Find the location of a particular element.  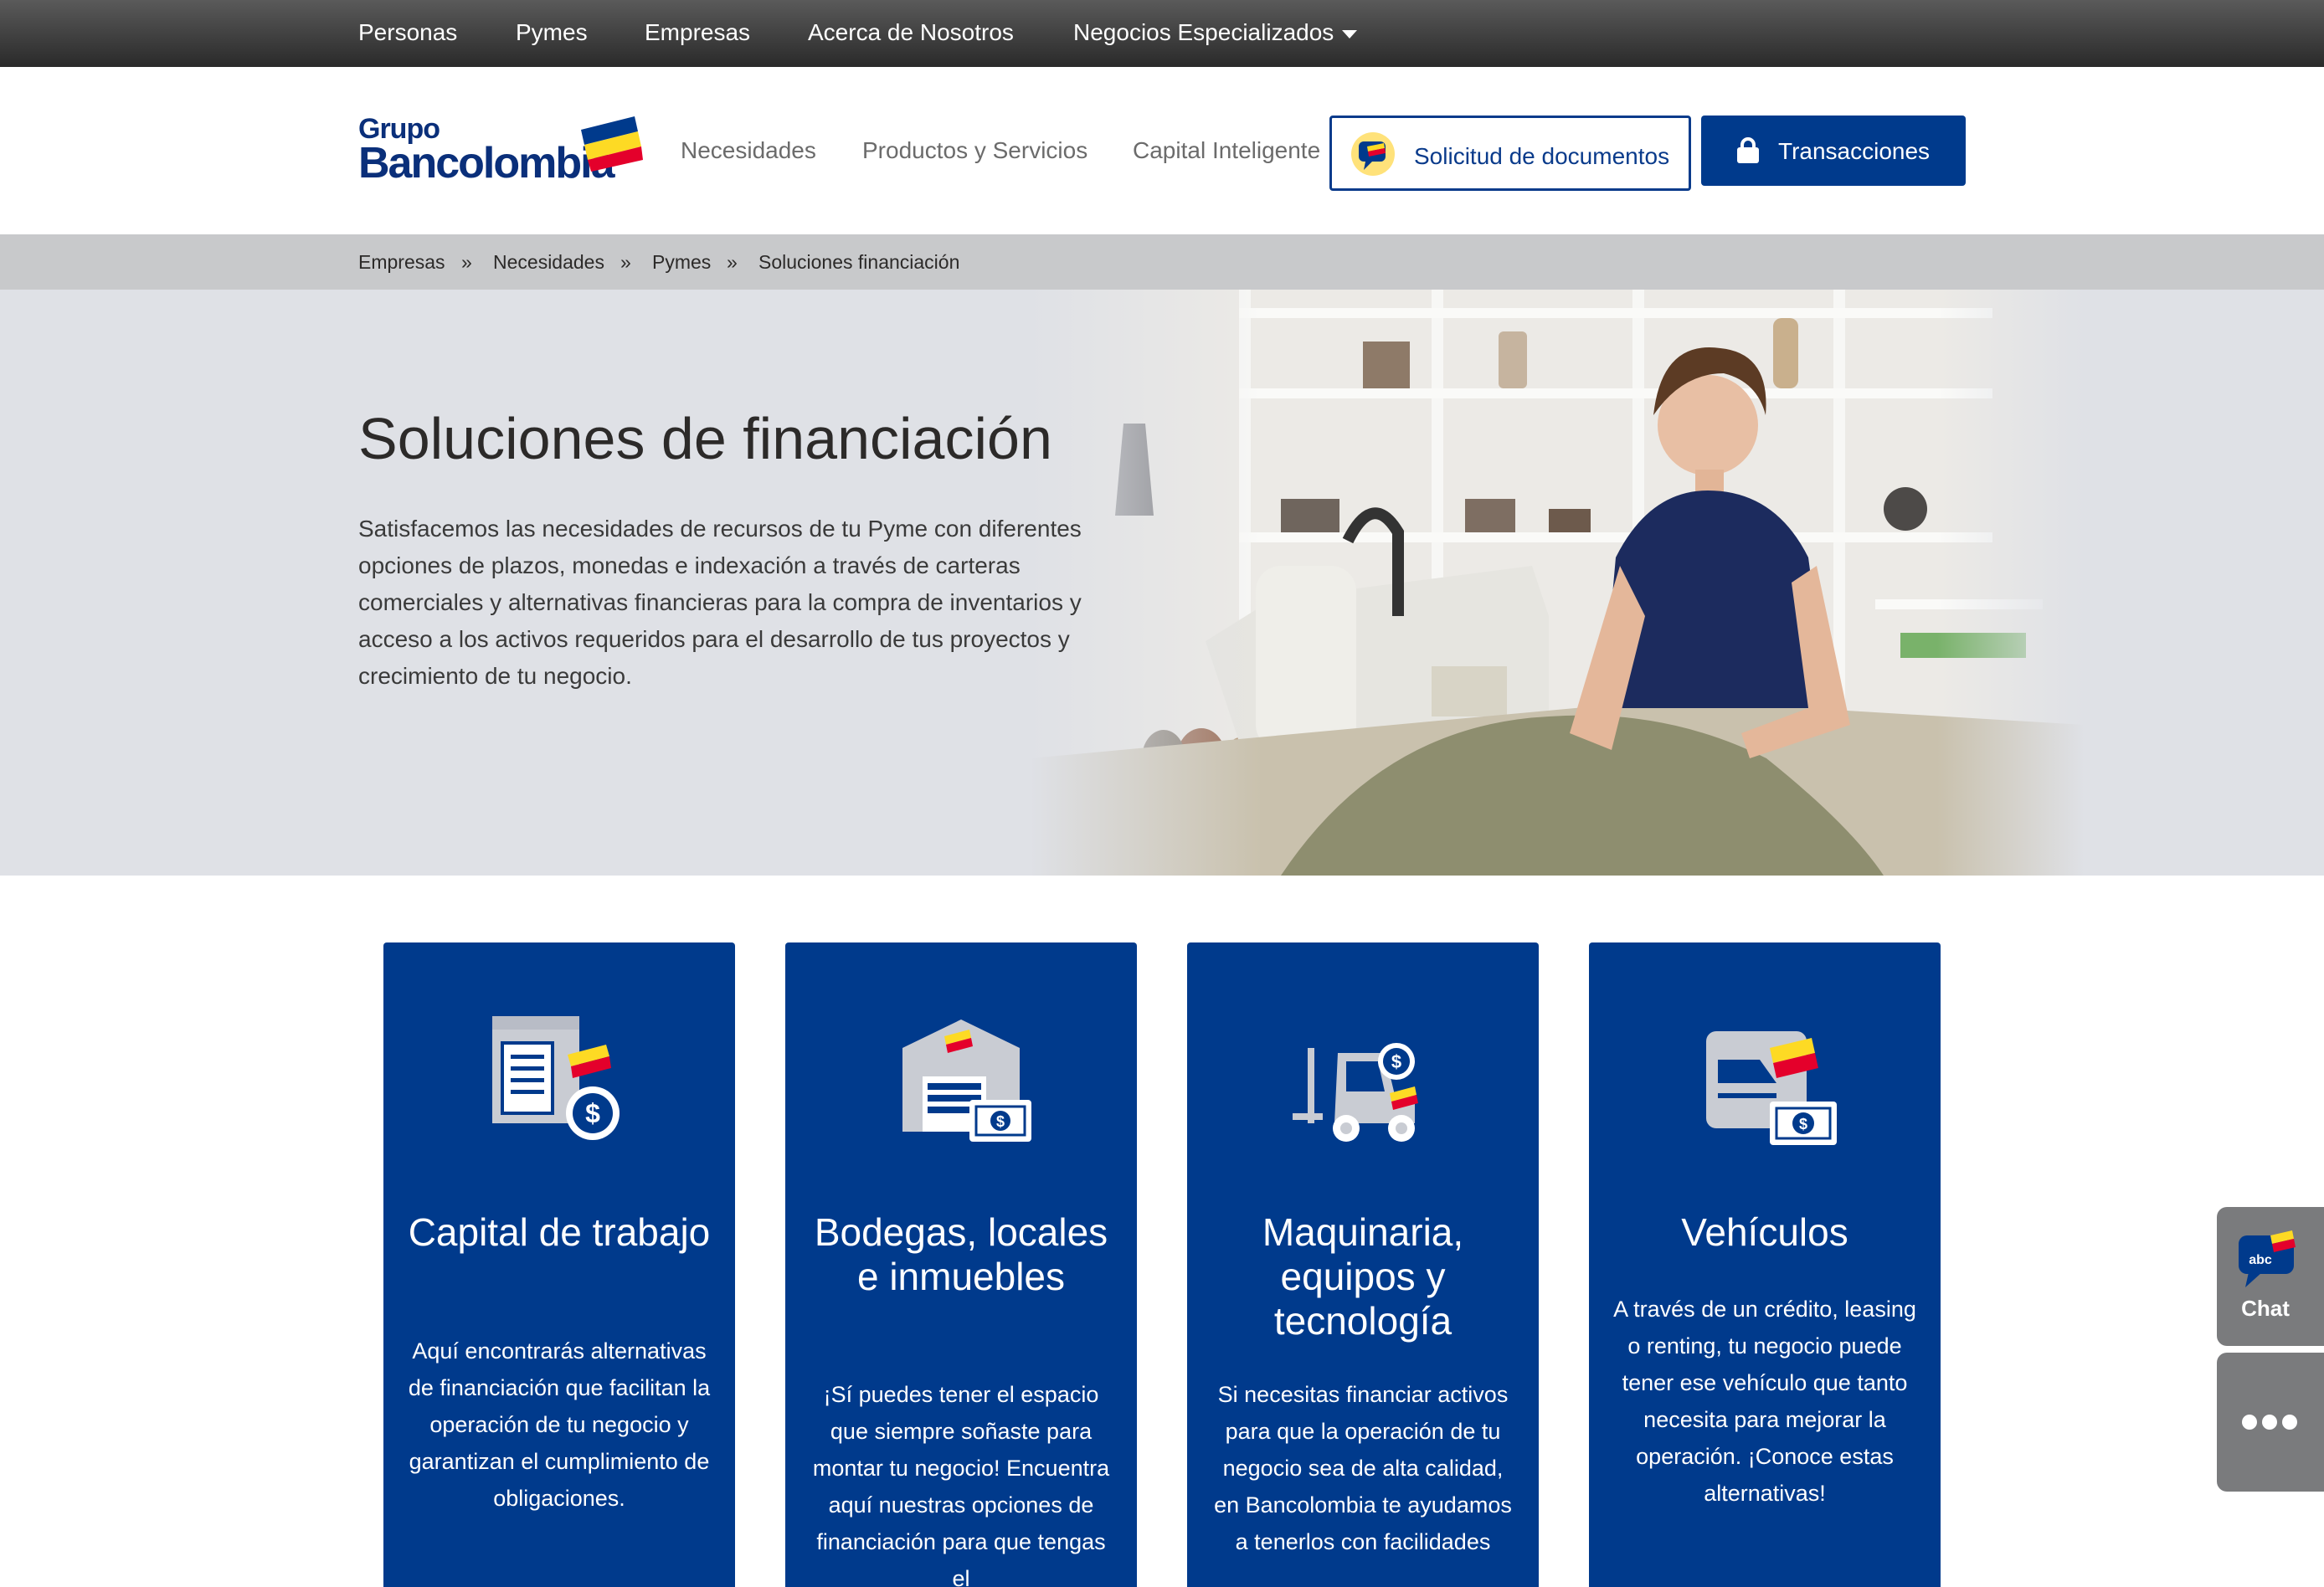

card-title: Maquinaria, equipos y tecnología is located at coordinates (1363, 1277).